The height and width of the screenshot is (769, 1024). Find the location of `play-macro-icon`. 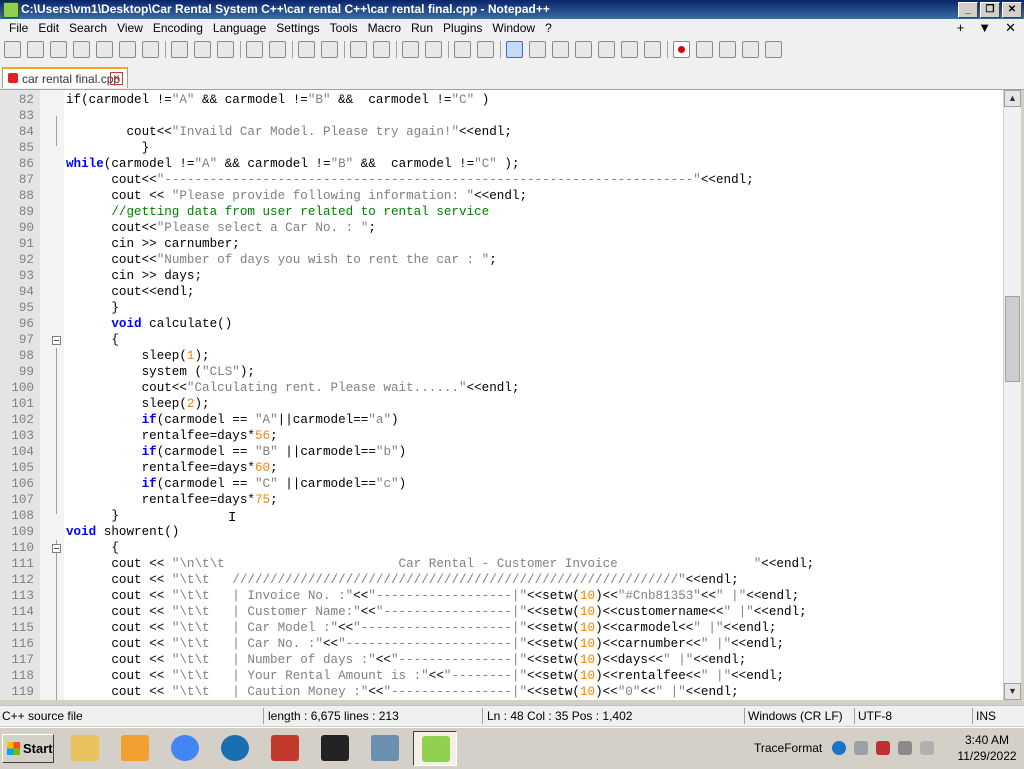

play-macro-icon is located at coordinates (727, 49).